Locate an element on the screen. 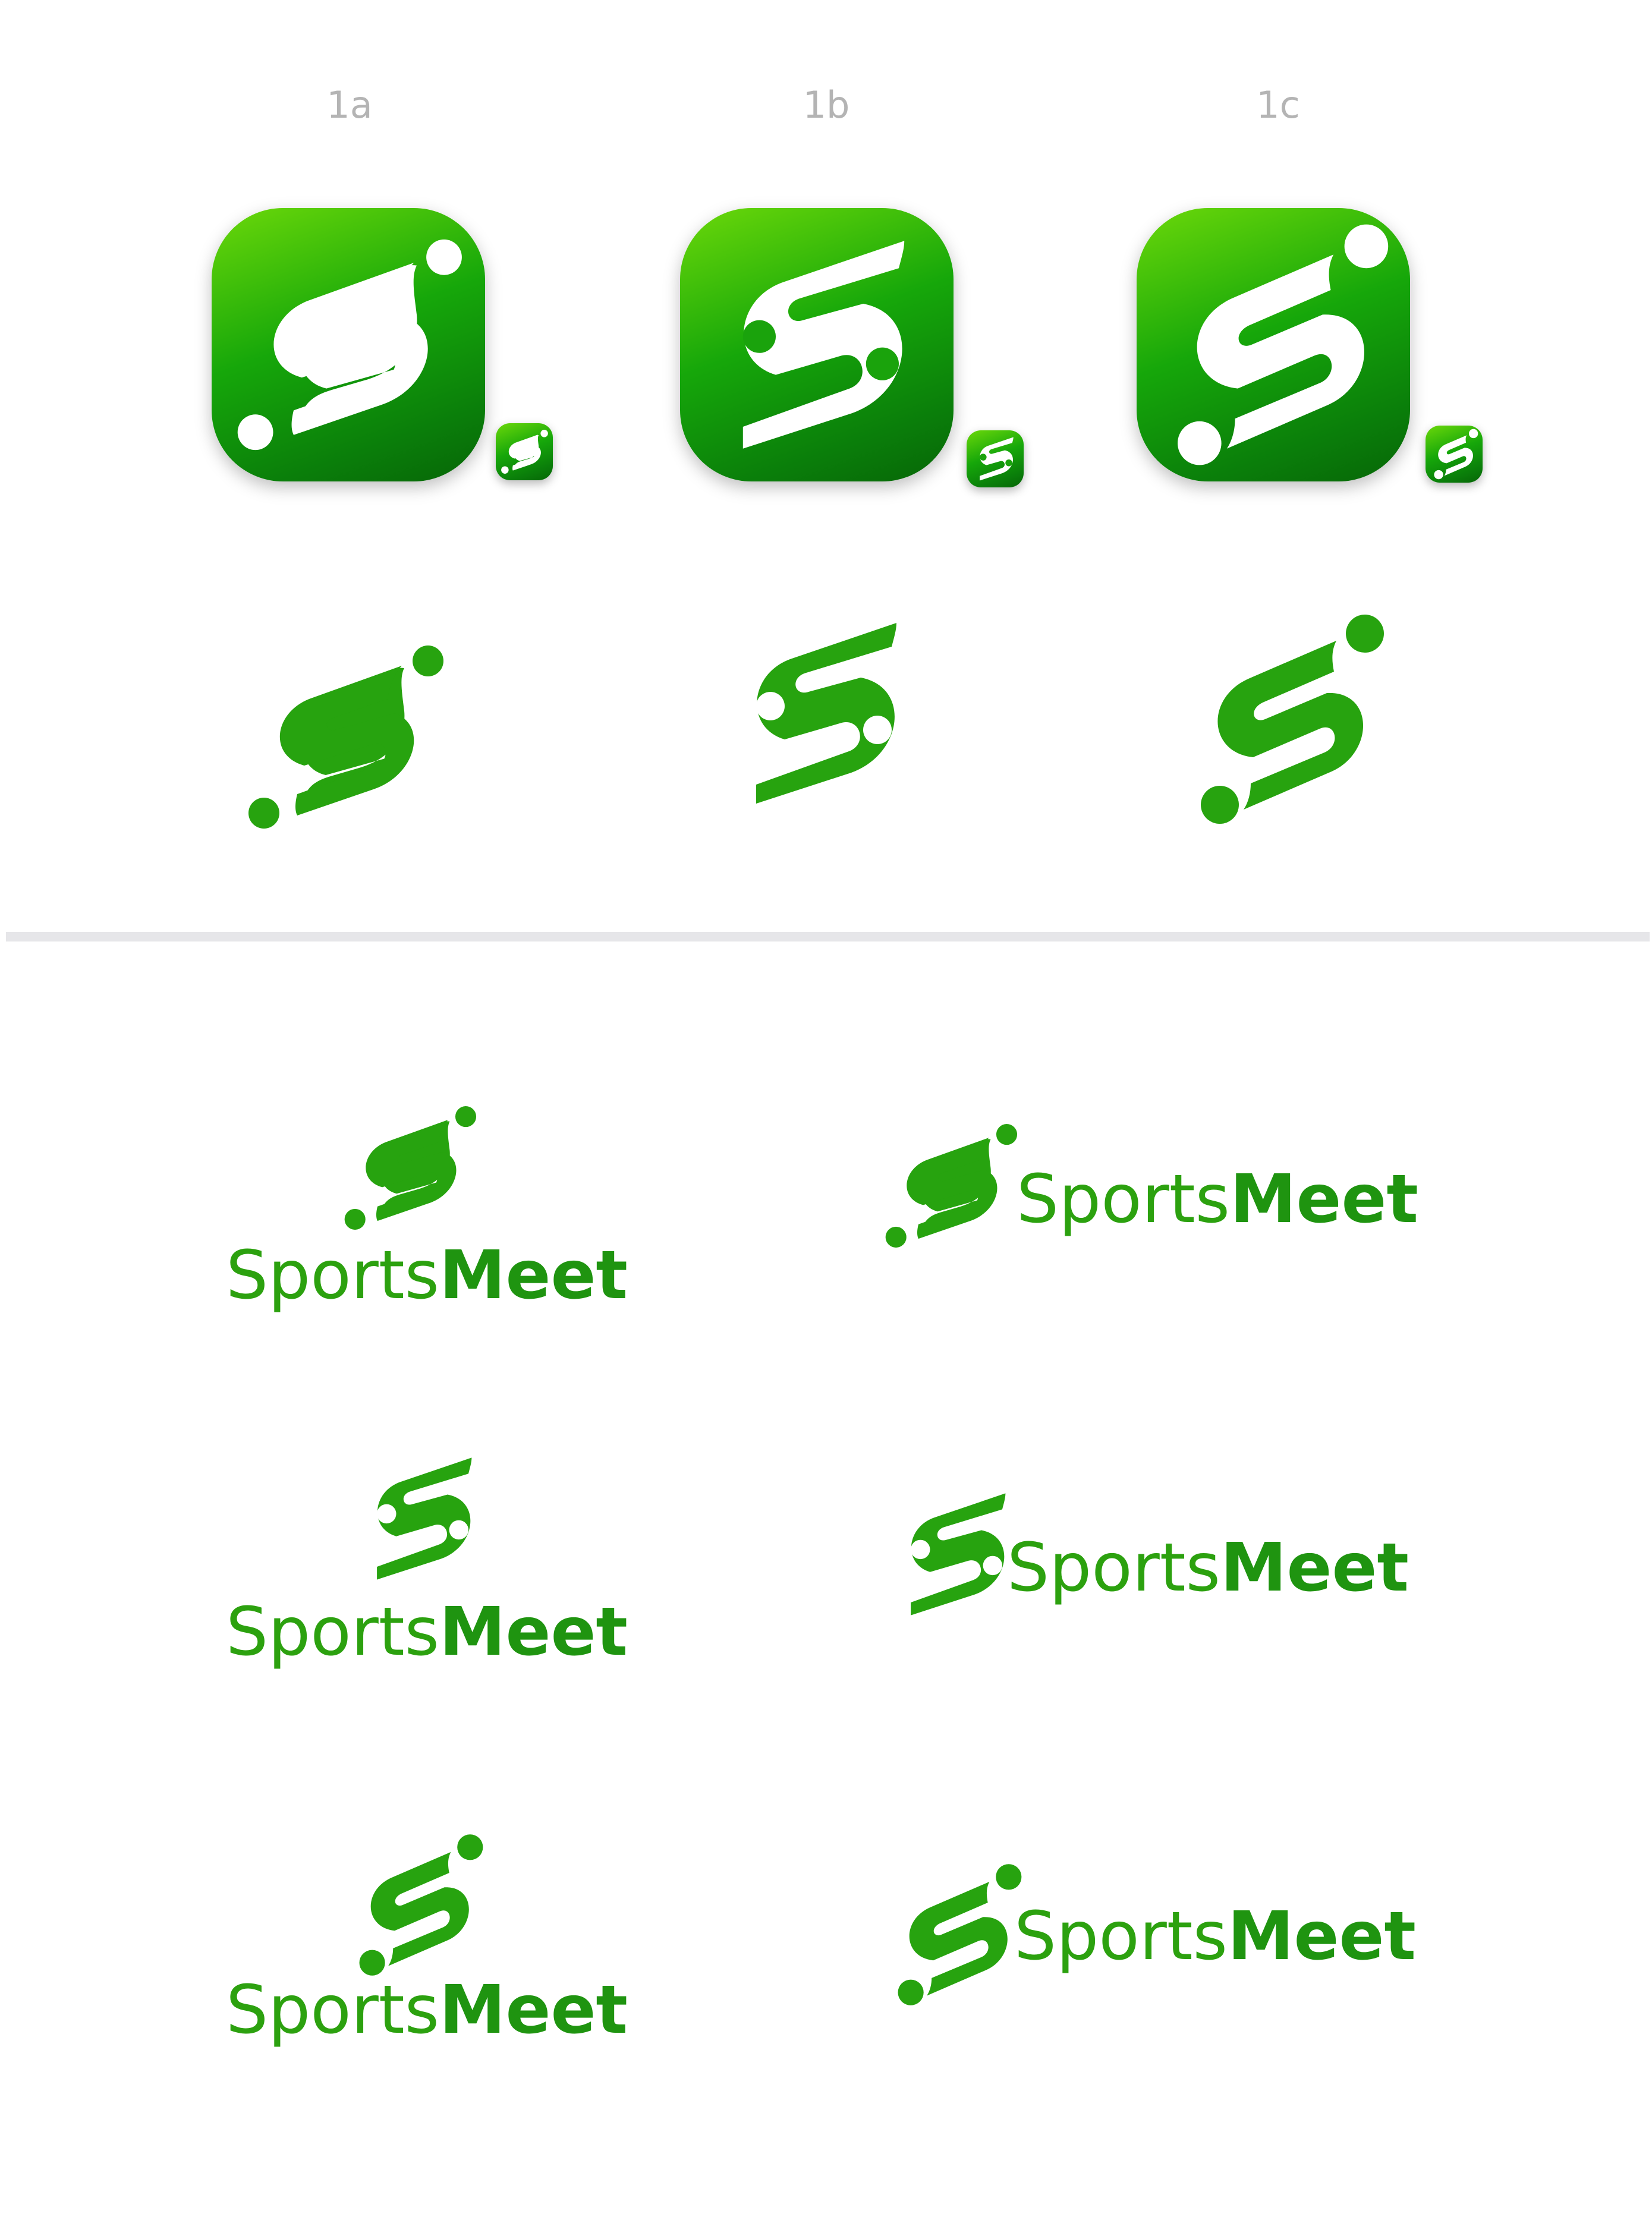 The height and width of the screenshot is (2220, 1652). lockup-stacked-1a-mark is located at coordinates (409, 1168).